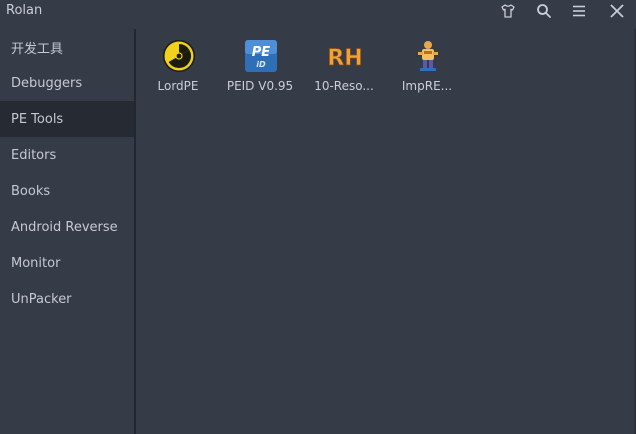  What do you see at coordinates (36, 263) in the screenshot?
I see `sidebar-item-label: Monitor` at bounding box center [36, 263].